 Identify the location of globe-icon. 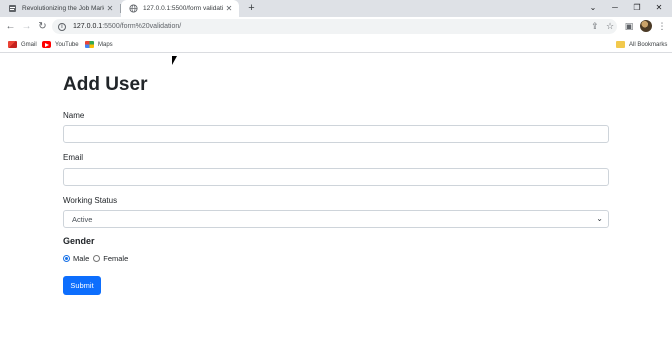
(133, 8).